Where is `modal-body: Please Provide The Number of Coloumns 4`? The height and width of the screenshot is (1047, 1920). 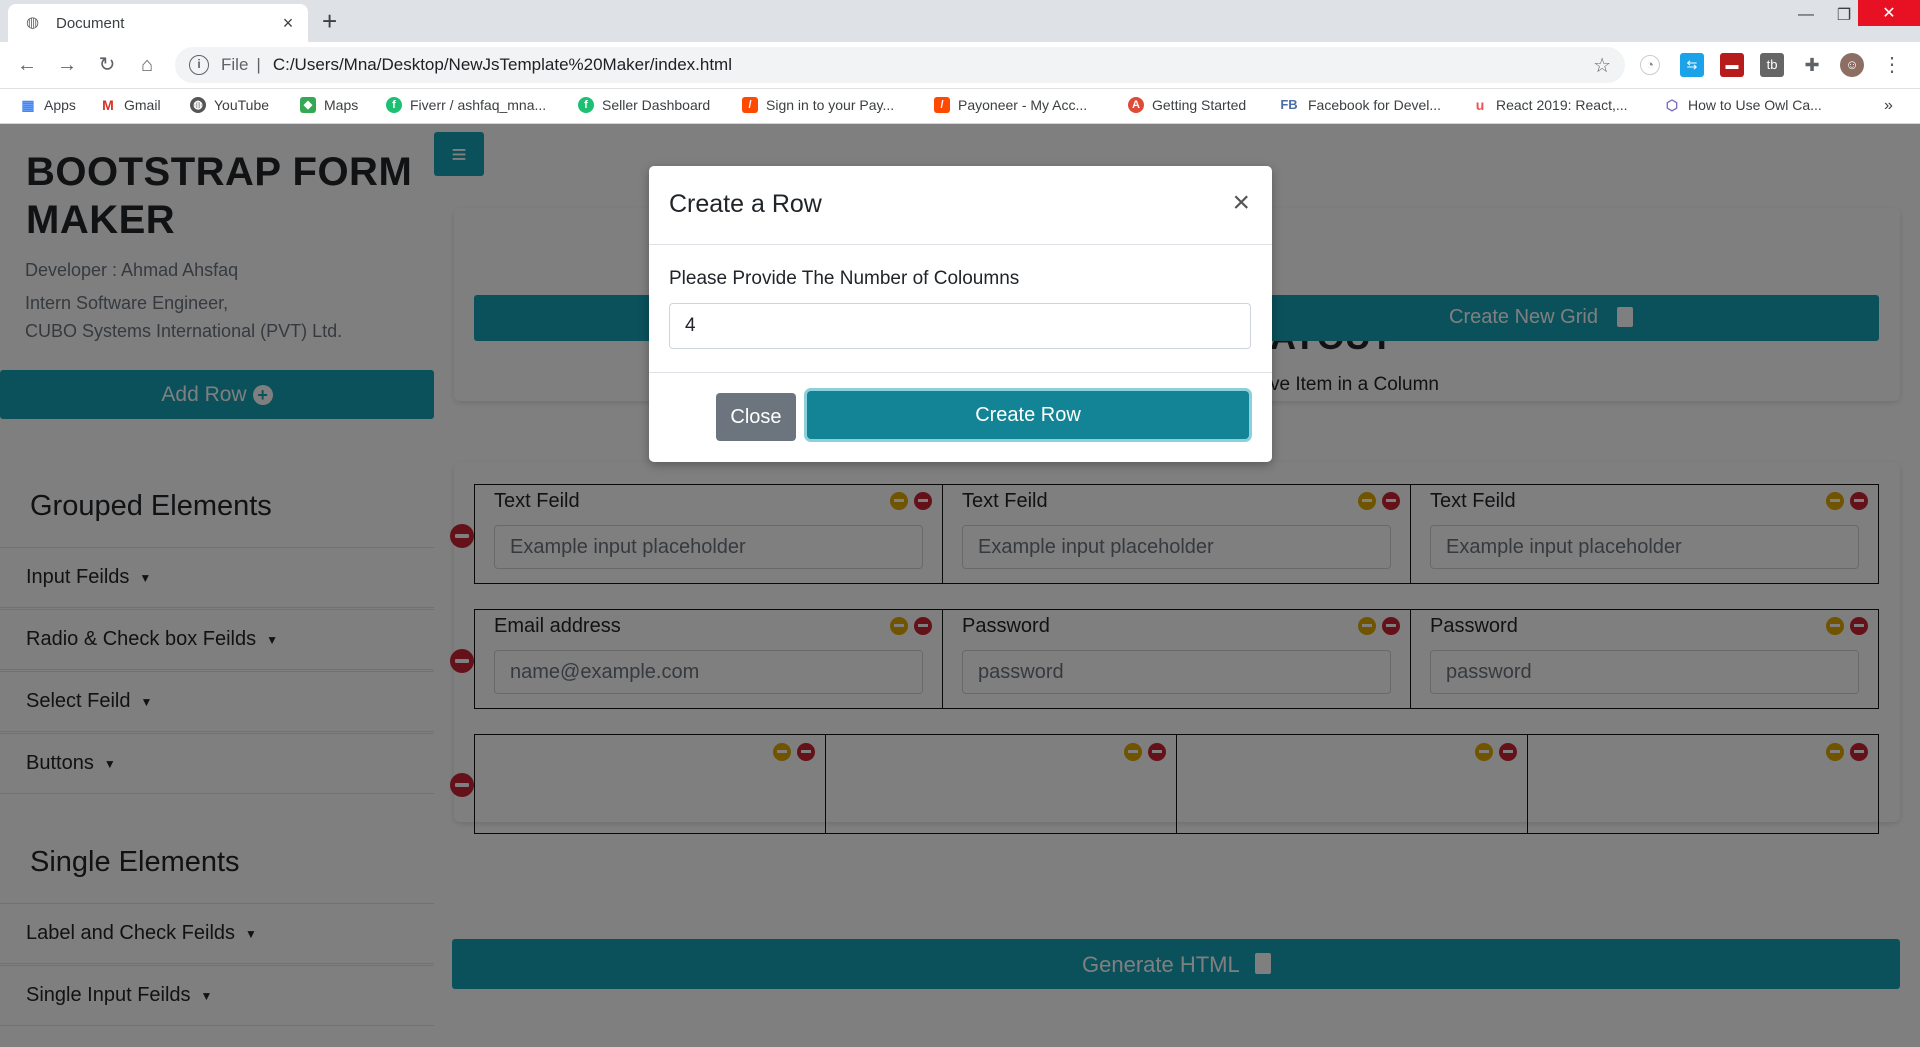
modal-body: Please Provide The Number of Coloumns 4 is located at coordinates (960, 309).